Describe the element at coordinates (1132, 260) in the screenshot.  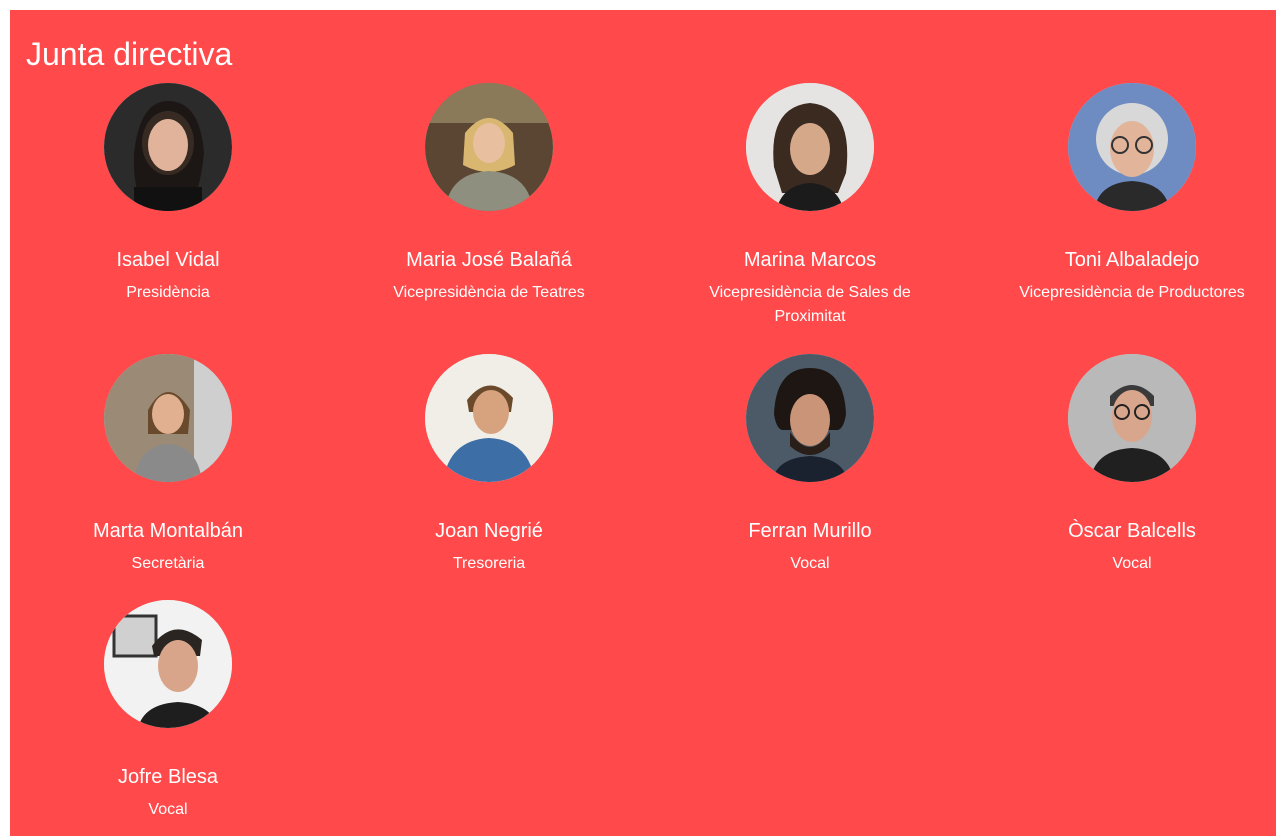
I see `member-name: Toni Albaladejo` at that location.